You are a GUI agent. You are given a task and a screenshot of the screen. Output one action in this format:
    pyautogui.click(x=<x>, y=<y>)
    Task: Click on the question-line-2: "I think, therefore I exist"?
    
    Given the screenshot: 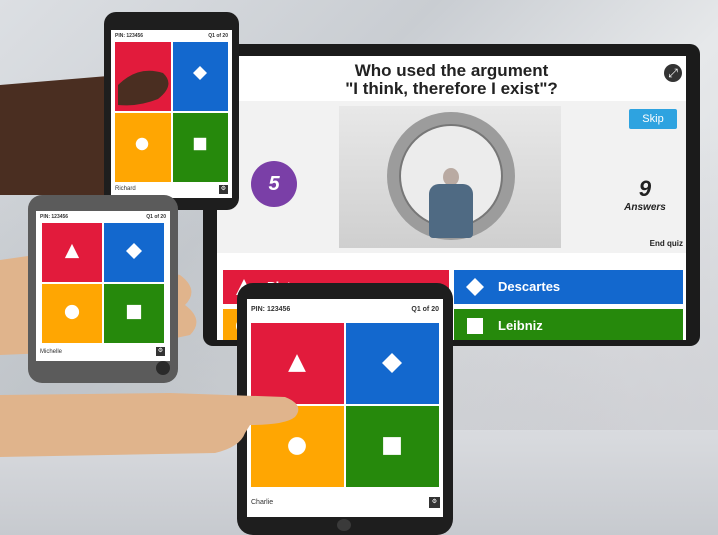 What is the action you would take?
    pyautogui.click(x=451, y=88)
    